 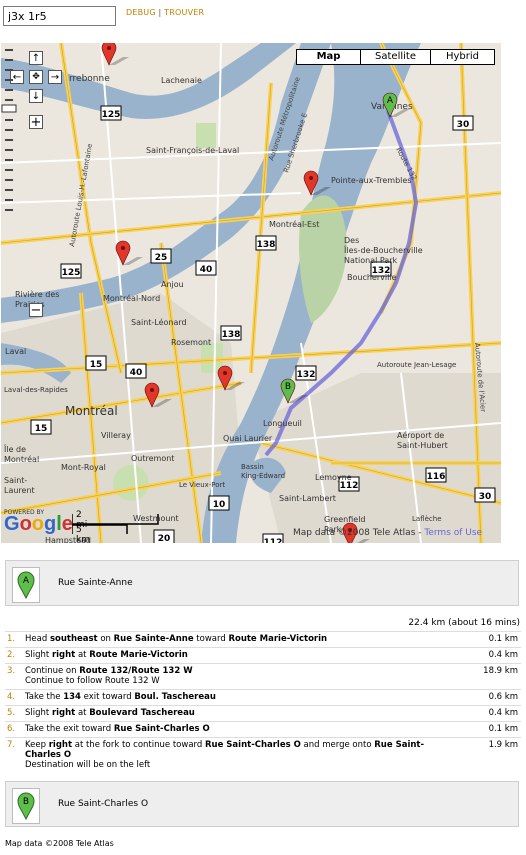 What do you see at coordinates (219, 505) in the screenshot?
I see `highway-shield-number: 10` at bounding box center [219, 505].